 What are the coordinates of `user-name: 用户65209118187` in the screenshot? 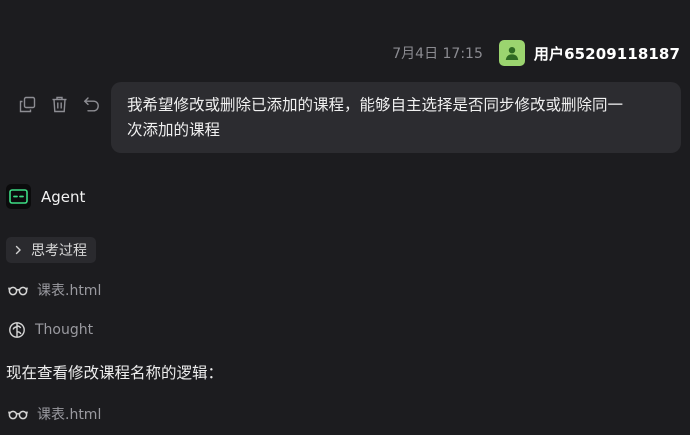 It's located at (606, 53).